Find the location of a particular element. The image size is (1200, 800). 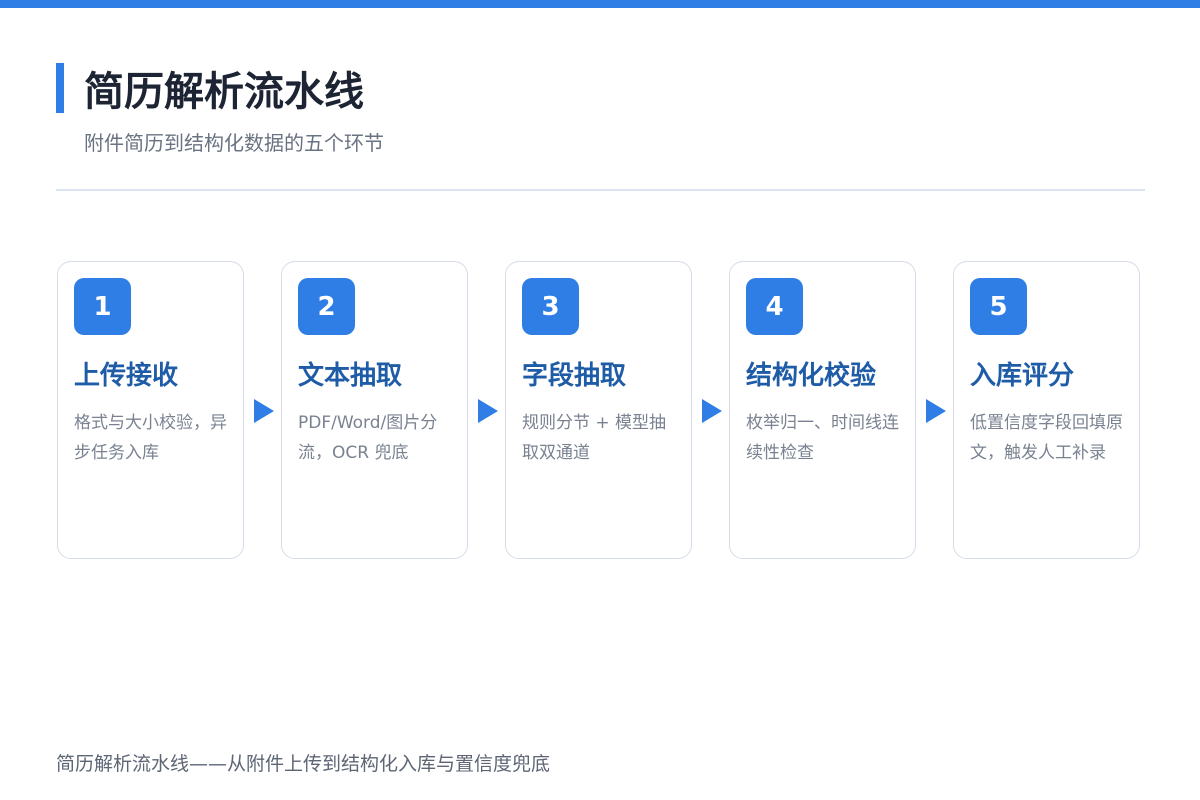

step-card-4: 4 结构化校验 枚举归一、时间线连续性检查 is located at coordinates (822, 410).